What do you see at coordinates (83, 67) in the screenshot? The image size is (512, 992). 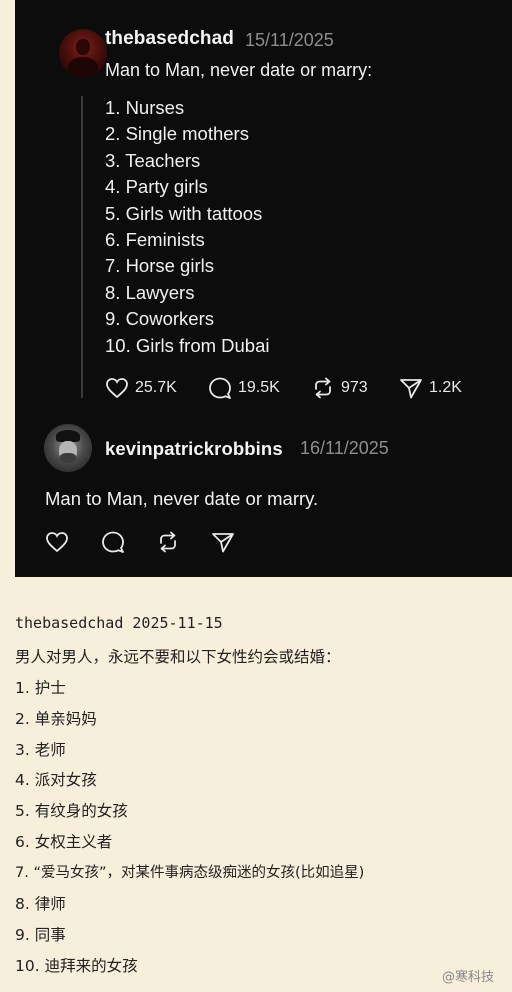 I see `avatar-body` at bounding box center [83, 67].